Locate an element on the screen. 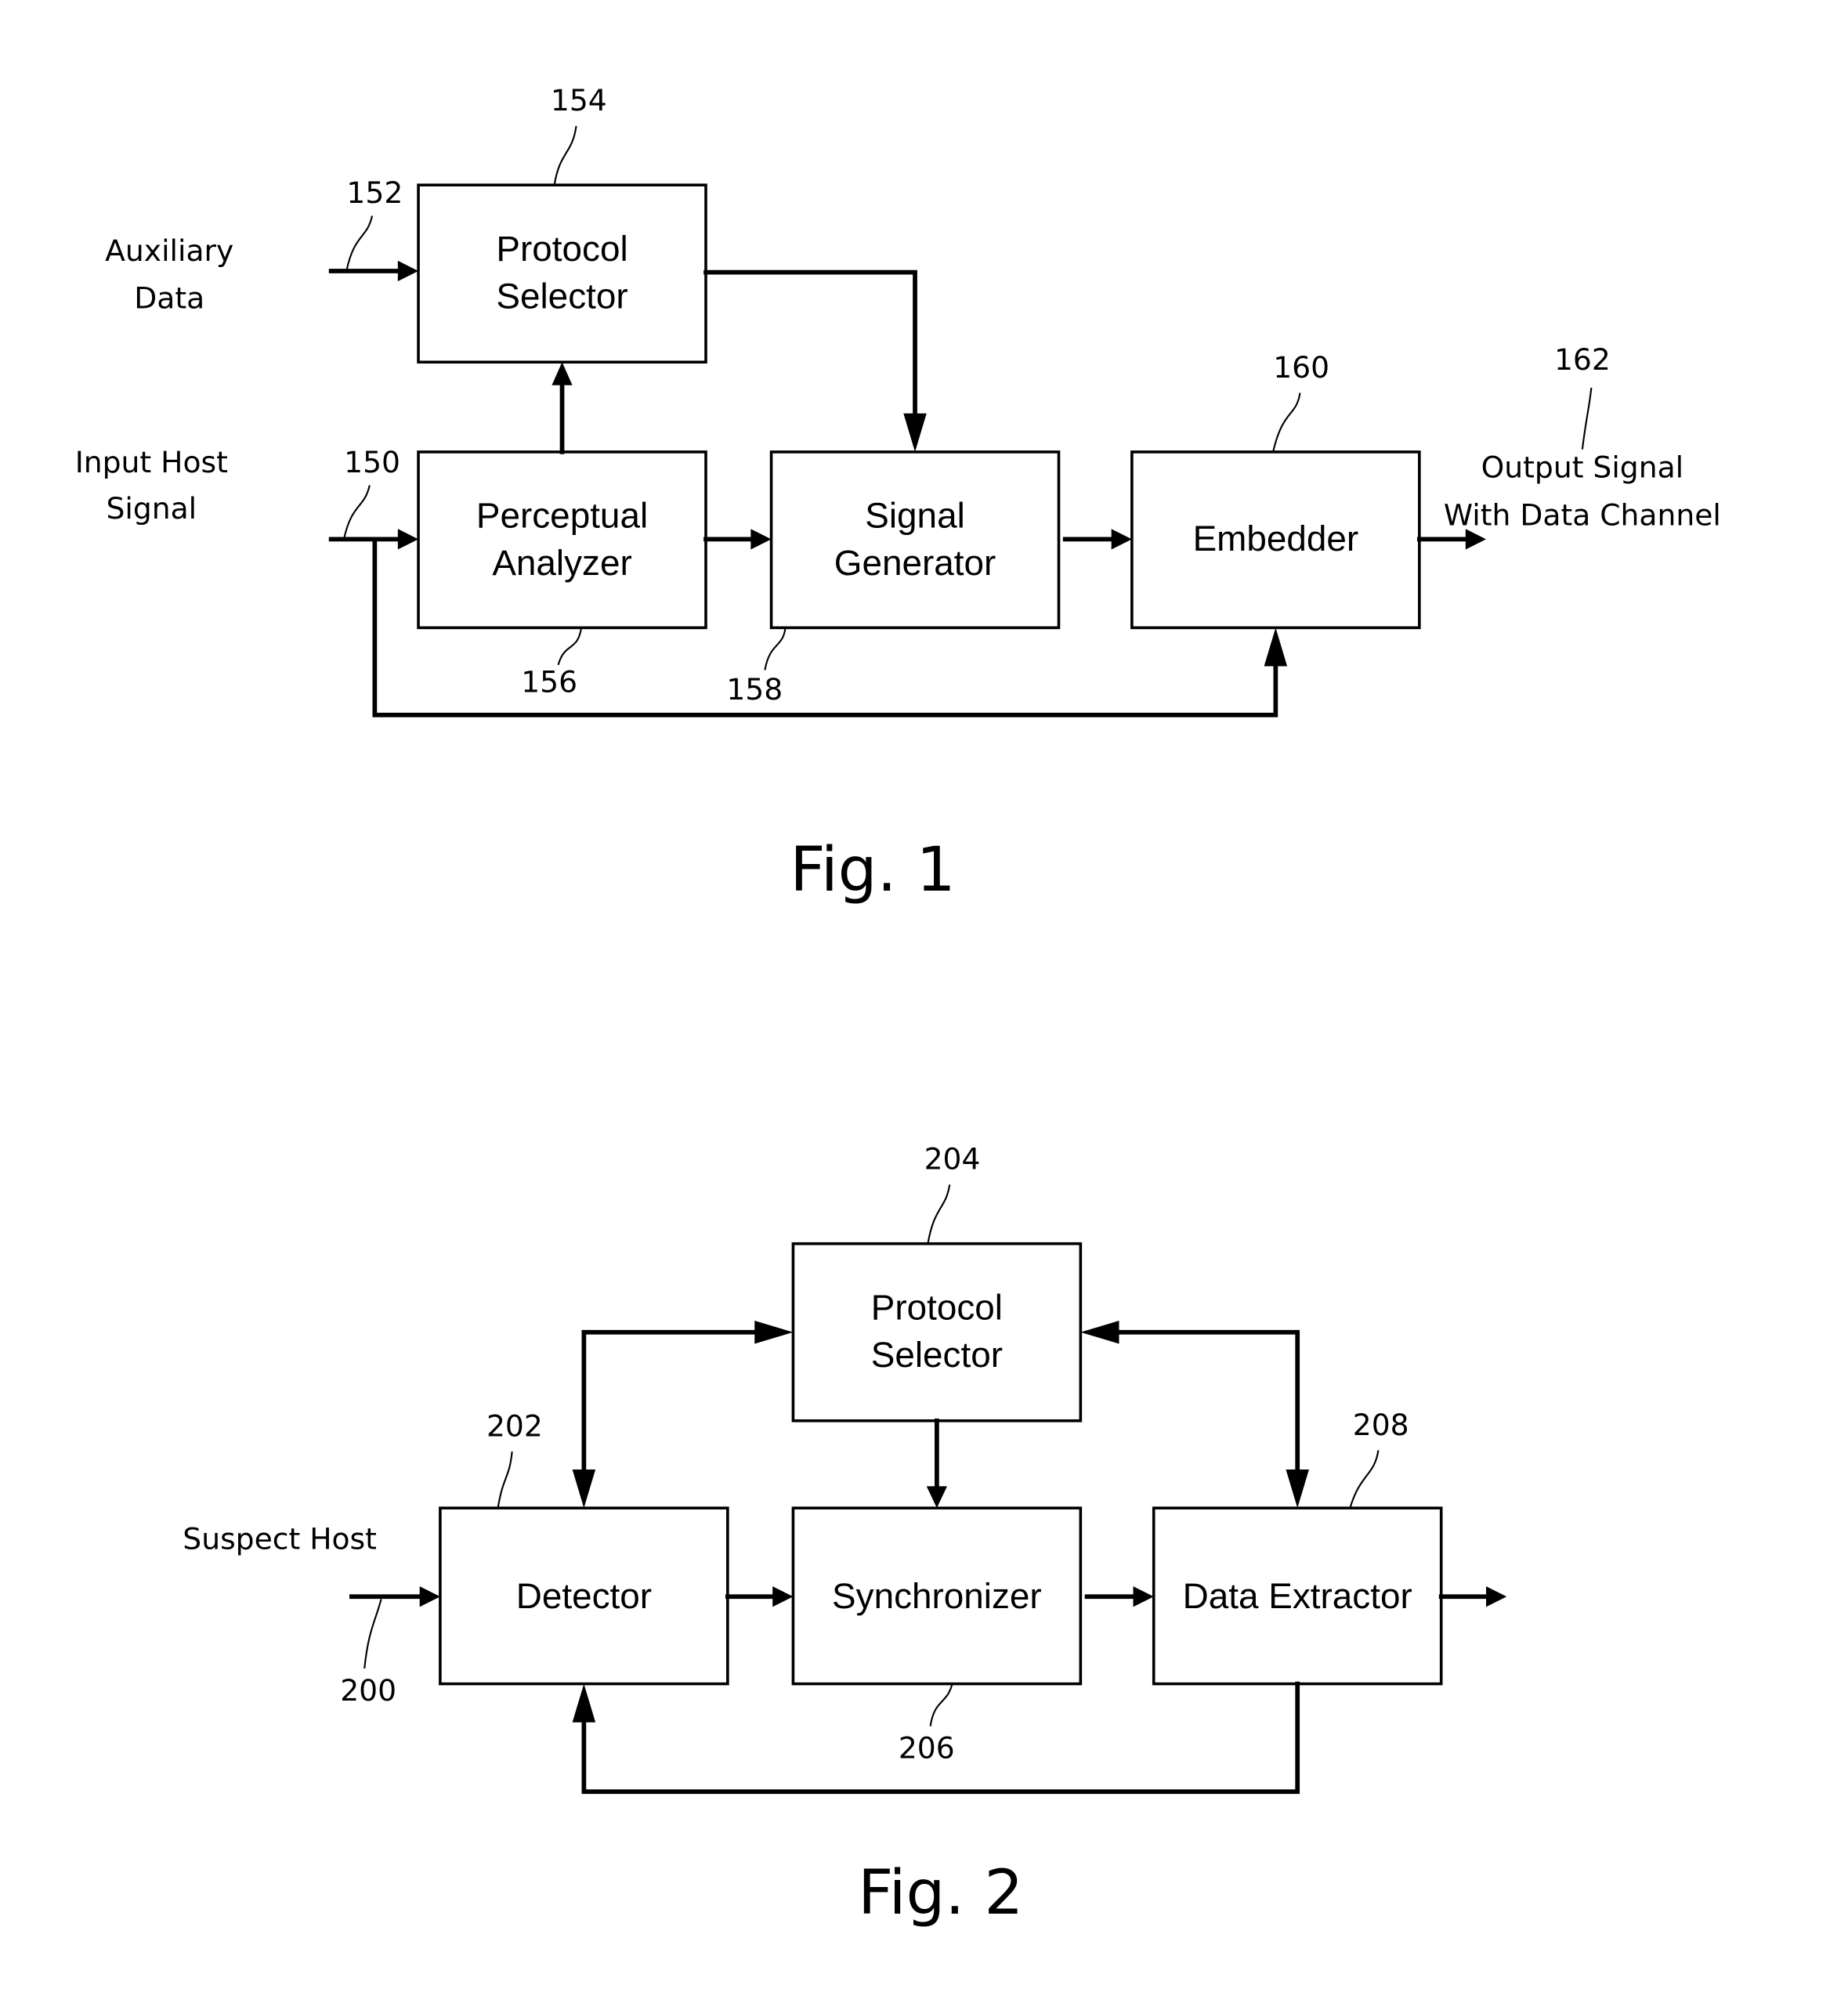 This screenshot has width=1848, height=2010. auxiliary-data-label: Data is located at coordinates (169, 297).